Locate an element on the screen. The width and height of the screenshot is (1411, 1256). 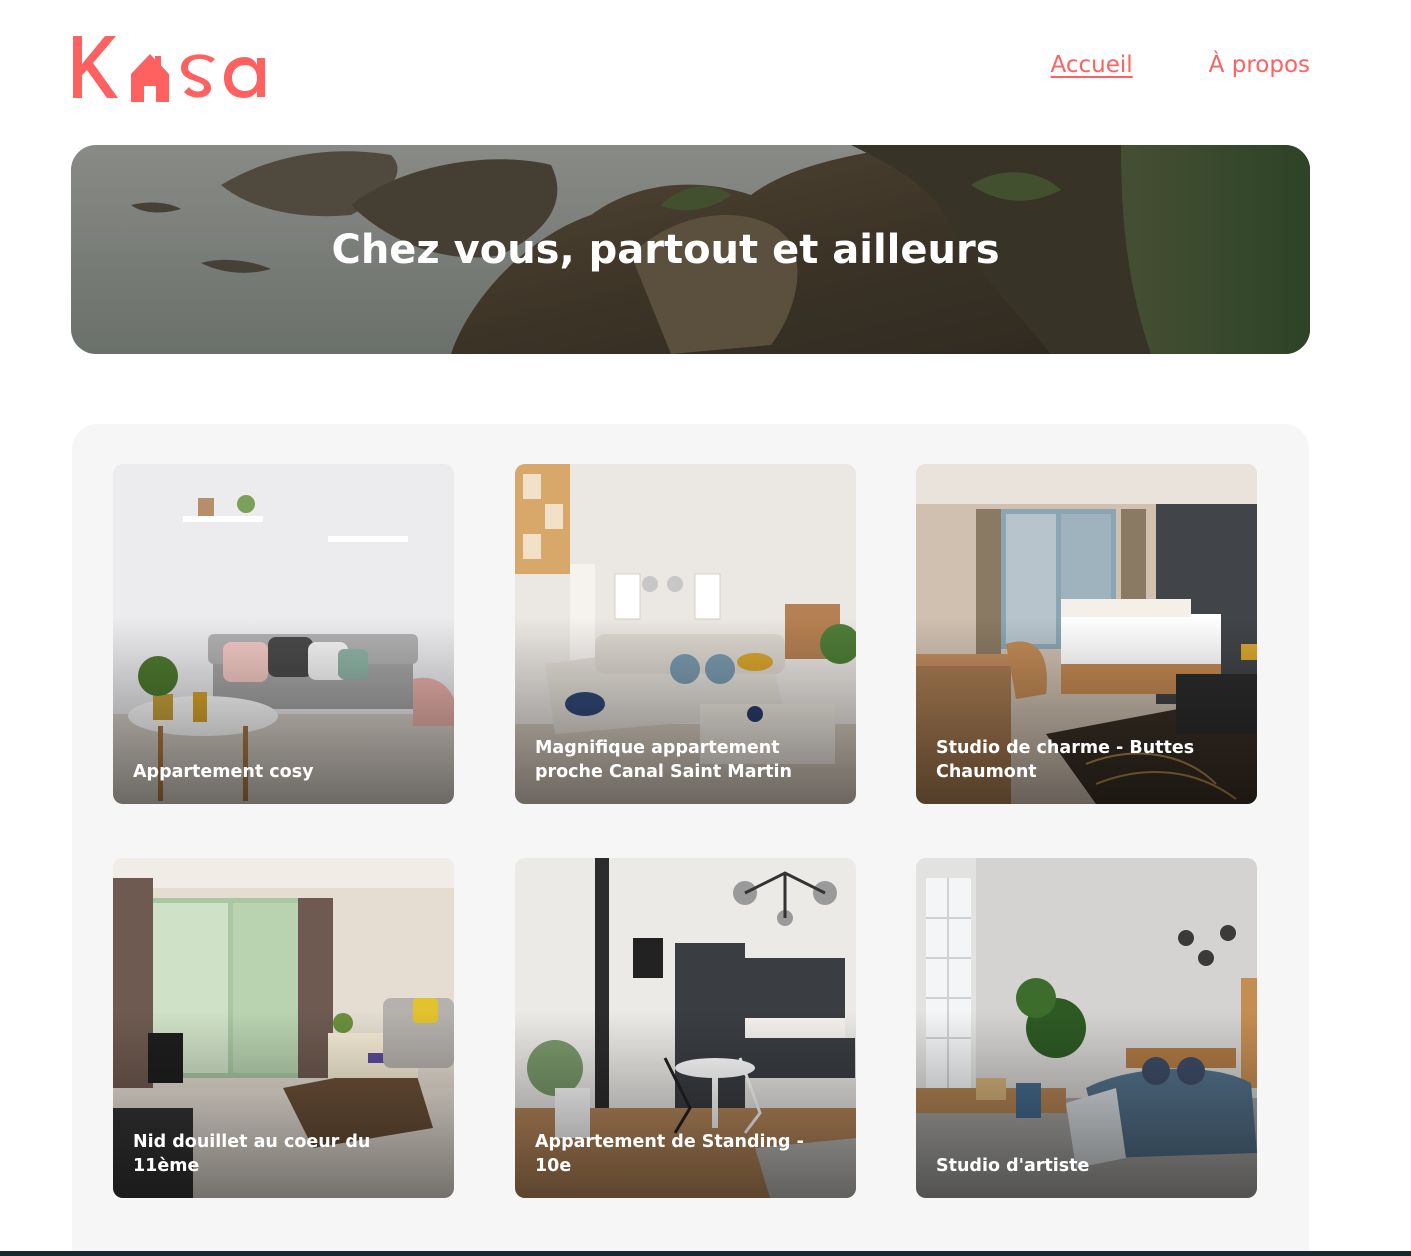
nav-link-a-propos: À propos is located at coordinates (1259, 65).